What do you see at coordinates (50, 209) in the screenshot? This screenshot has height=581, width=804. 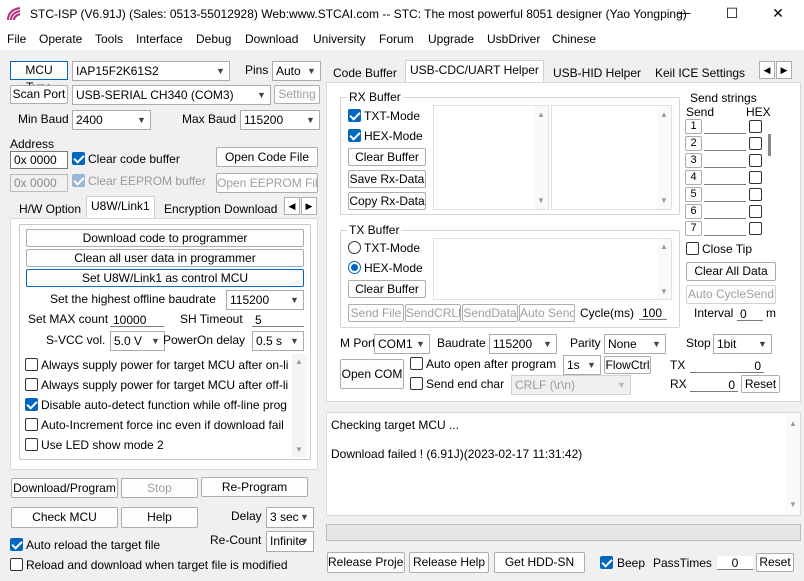 I see `tab-hw-option: H/W Option` at bounding box center [50, 209].